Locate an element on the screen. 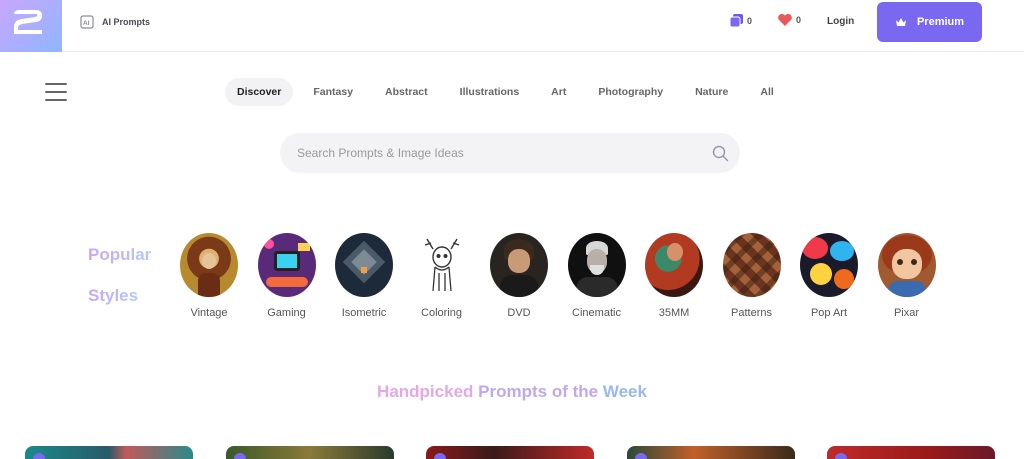 The height and width of the screenshot is (459, 1024). style-label: Vintage is located at coordinates (209, 313).